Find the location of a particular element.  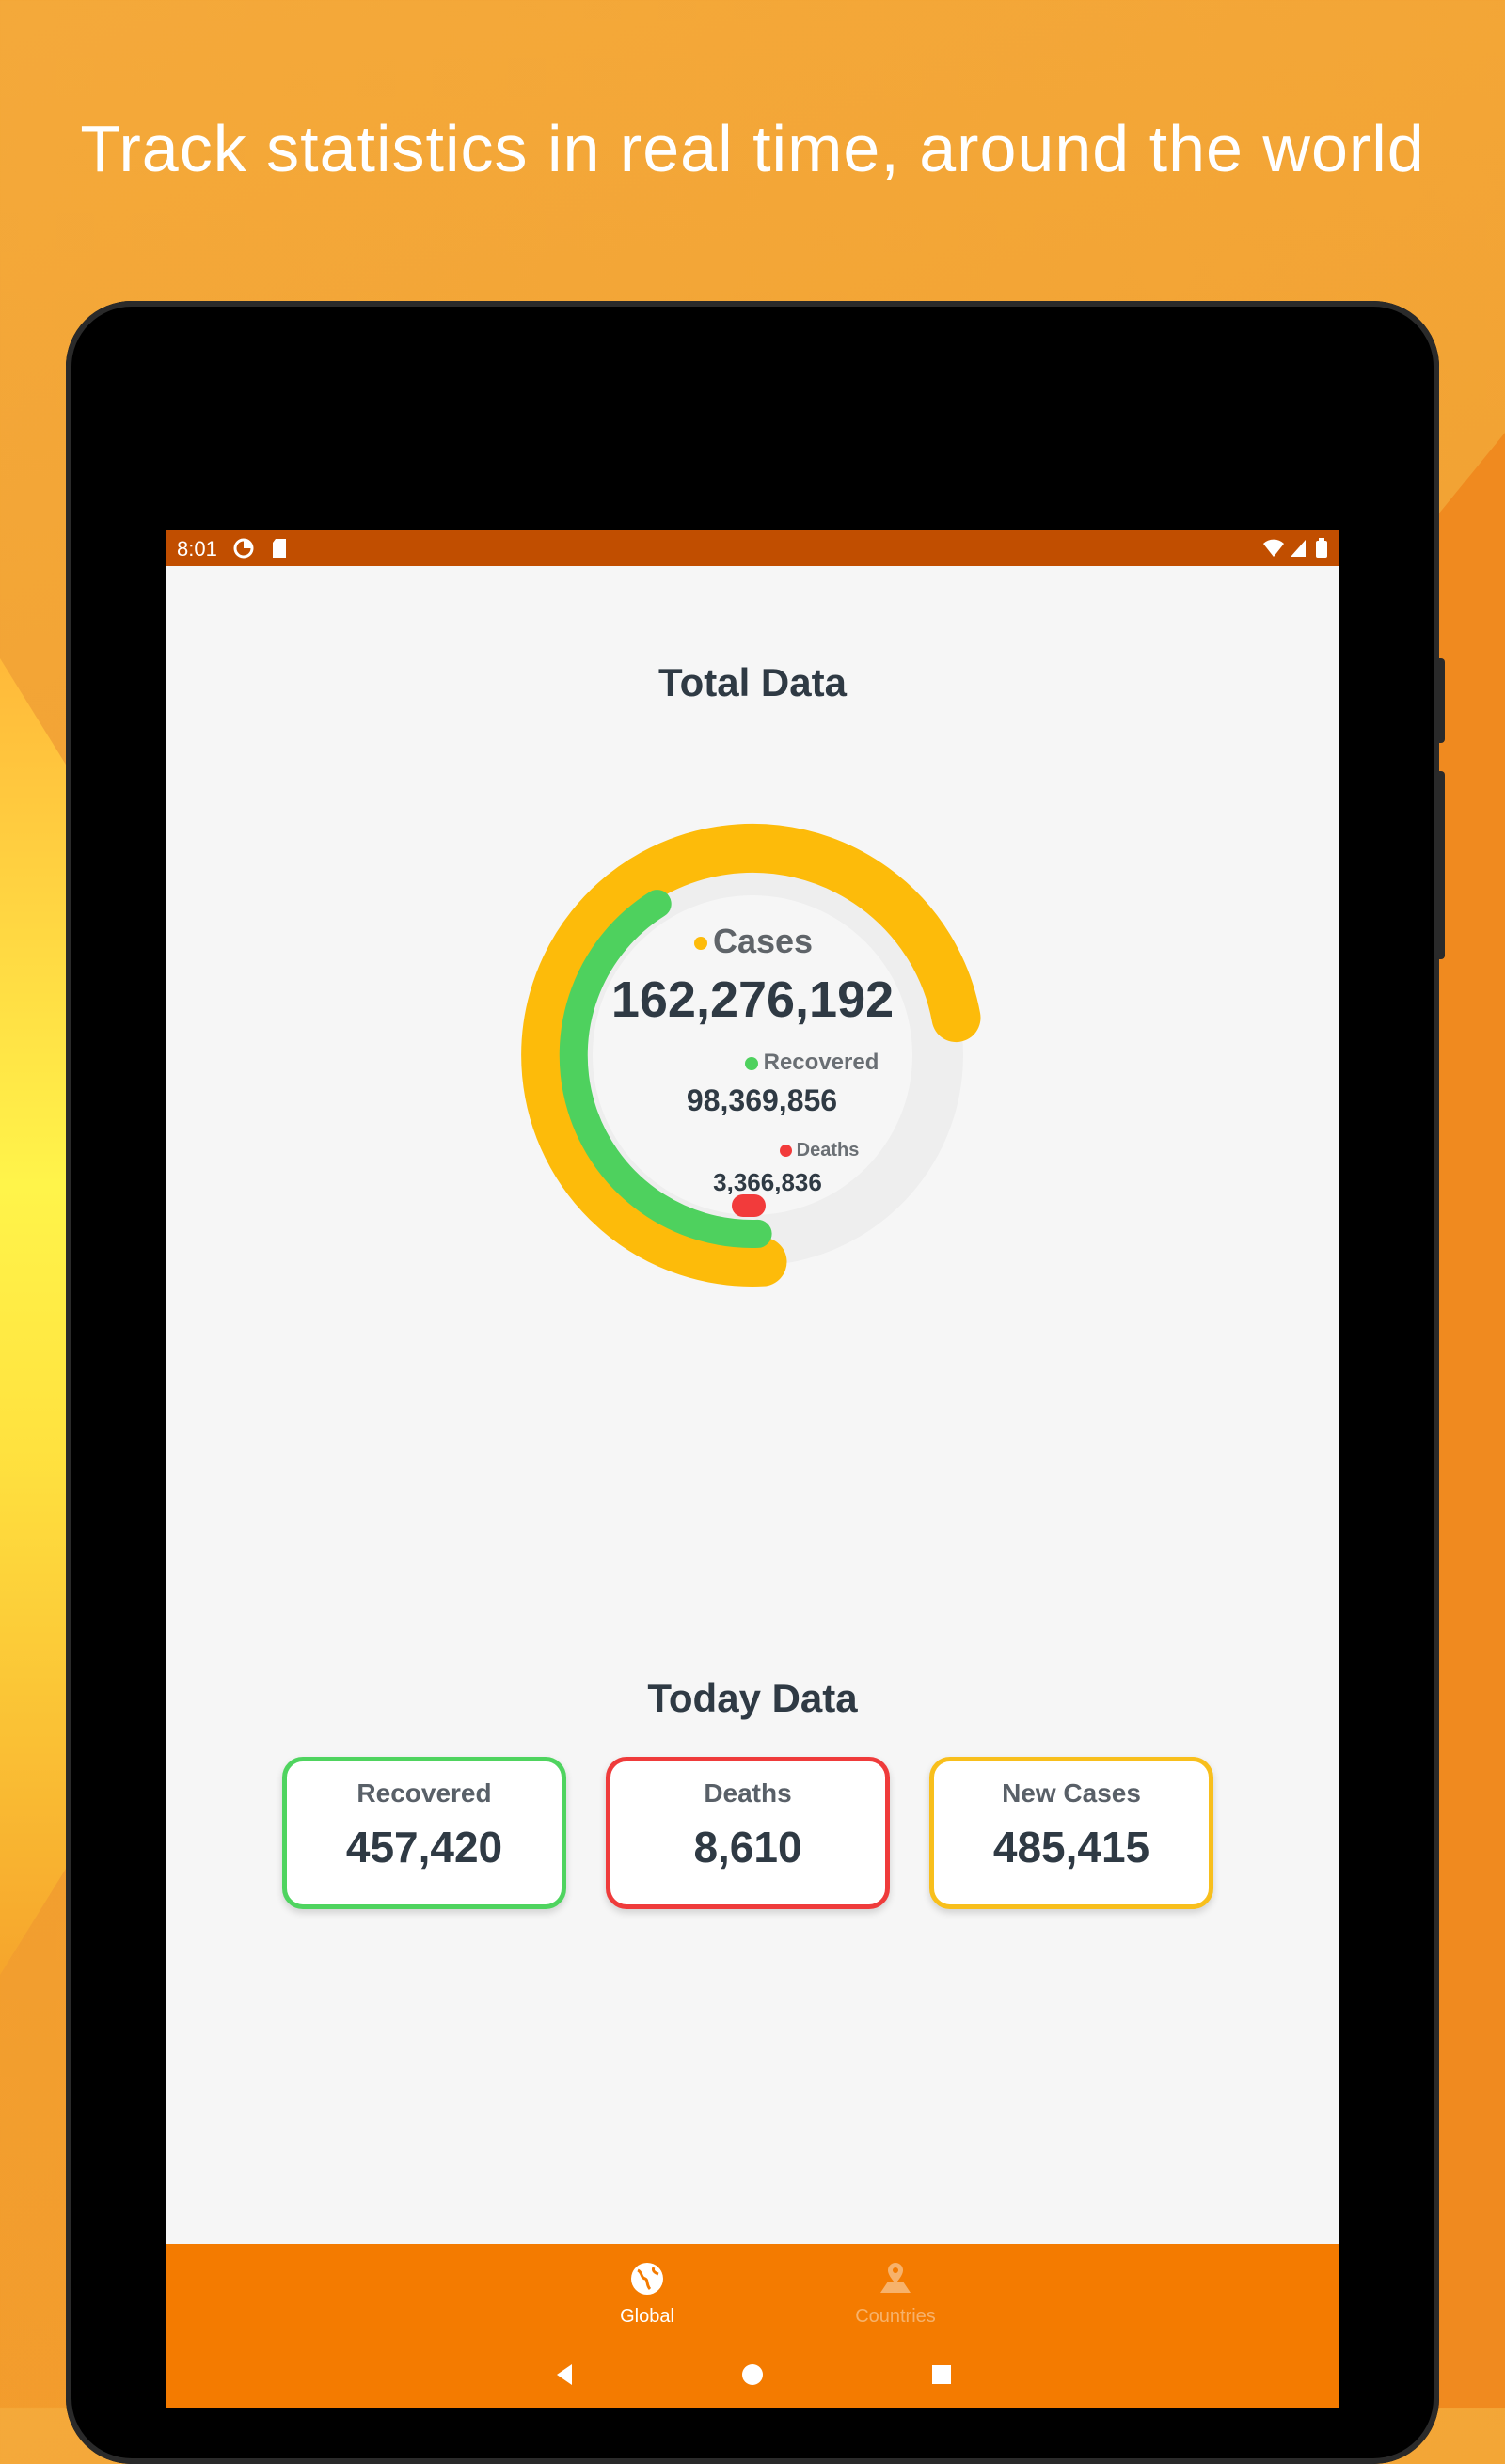

cell-signal-icon is located at coordinates (1298, 551).